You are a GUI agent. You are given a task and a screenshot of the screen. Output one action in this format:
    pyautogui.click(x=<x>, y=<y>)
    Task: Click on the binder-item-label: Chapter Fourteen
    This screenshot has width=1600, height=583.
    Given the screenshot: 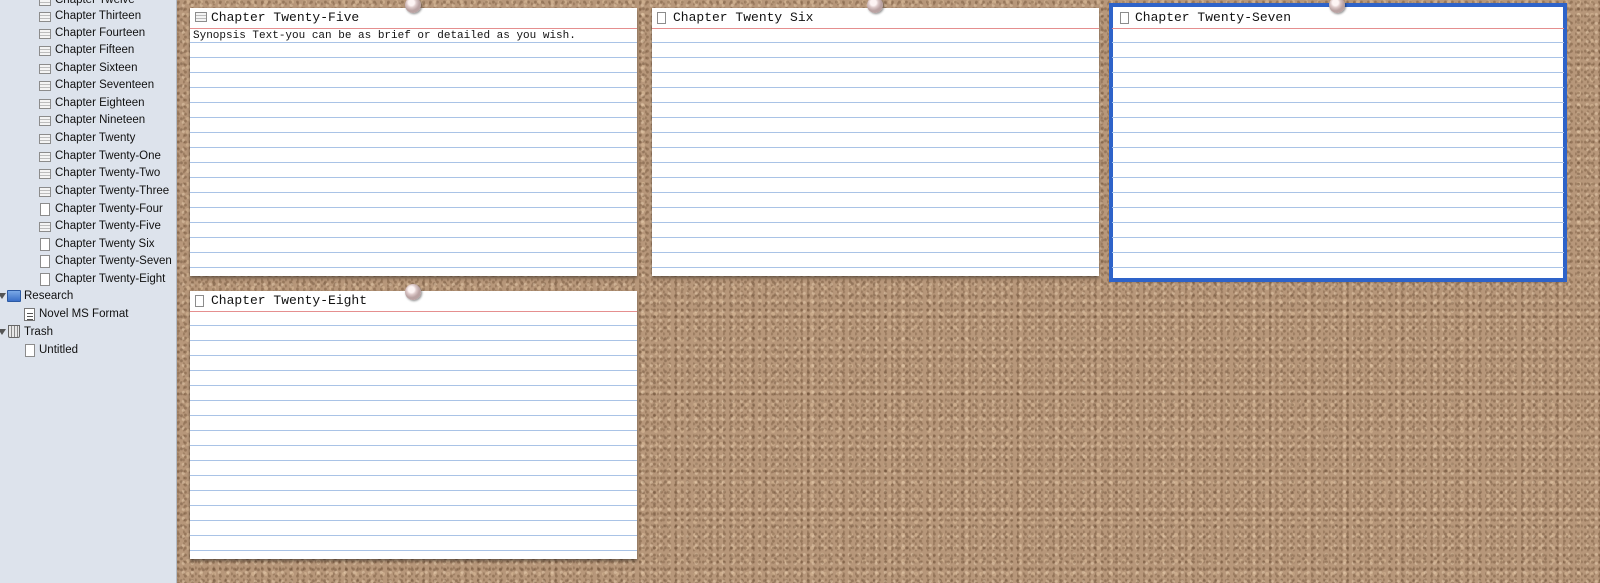 What is the action you would take?
    pyautogui.click(x=100, y=33)
    